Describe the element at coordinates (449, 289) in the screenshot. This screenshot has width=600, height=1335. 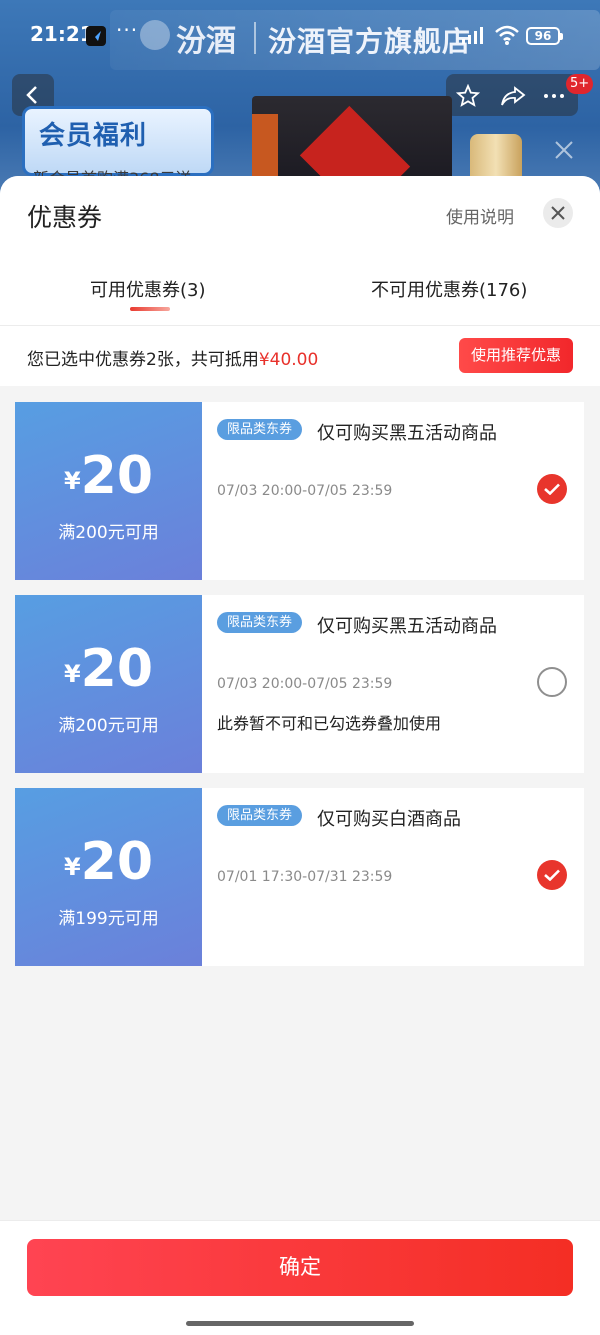
I see `tab-unavailable-coupons: 不可用优惠券(176)` at that location.